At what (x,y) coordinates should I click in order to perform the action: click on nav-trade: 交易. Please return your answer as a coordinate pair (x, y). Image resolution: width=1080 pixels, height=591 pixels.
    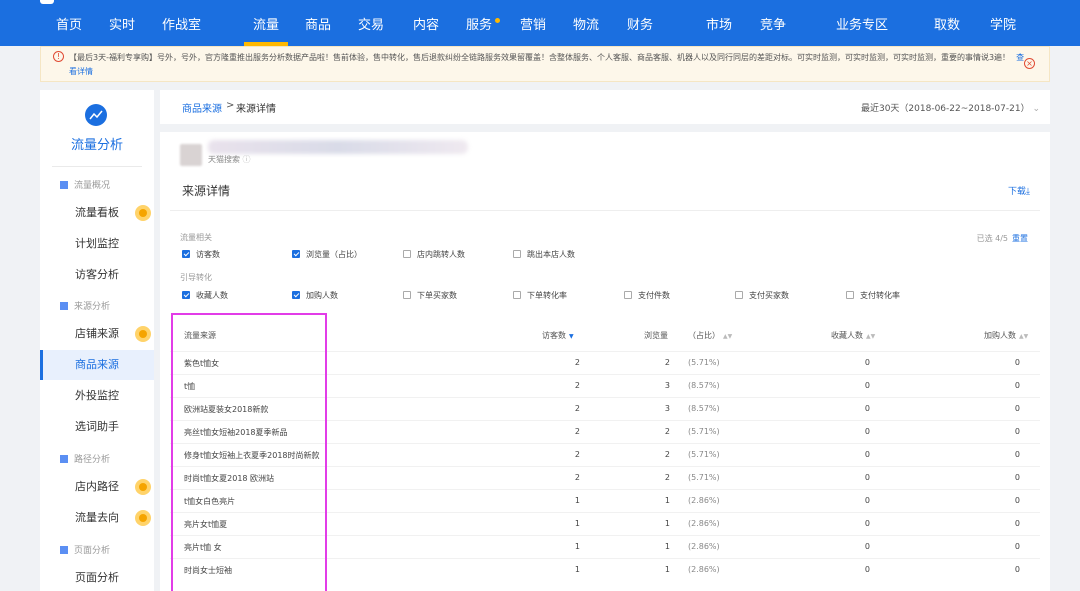
    Looking at the image, I should click on (371, 26).